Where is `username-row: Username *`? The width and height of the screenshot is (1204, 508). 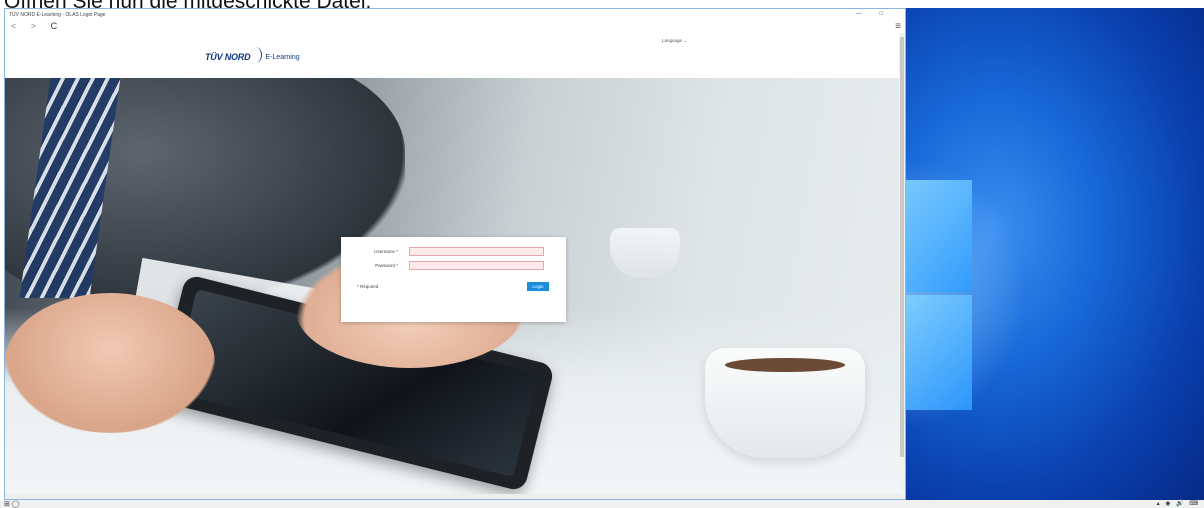 username-row: Username * is located at coordinates (453, 253).